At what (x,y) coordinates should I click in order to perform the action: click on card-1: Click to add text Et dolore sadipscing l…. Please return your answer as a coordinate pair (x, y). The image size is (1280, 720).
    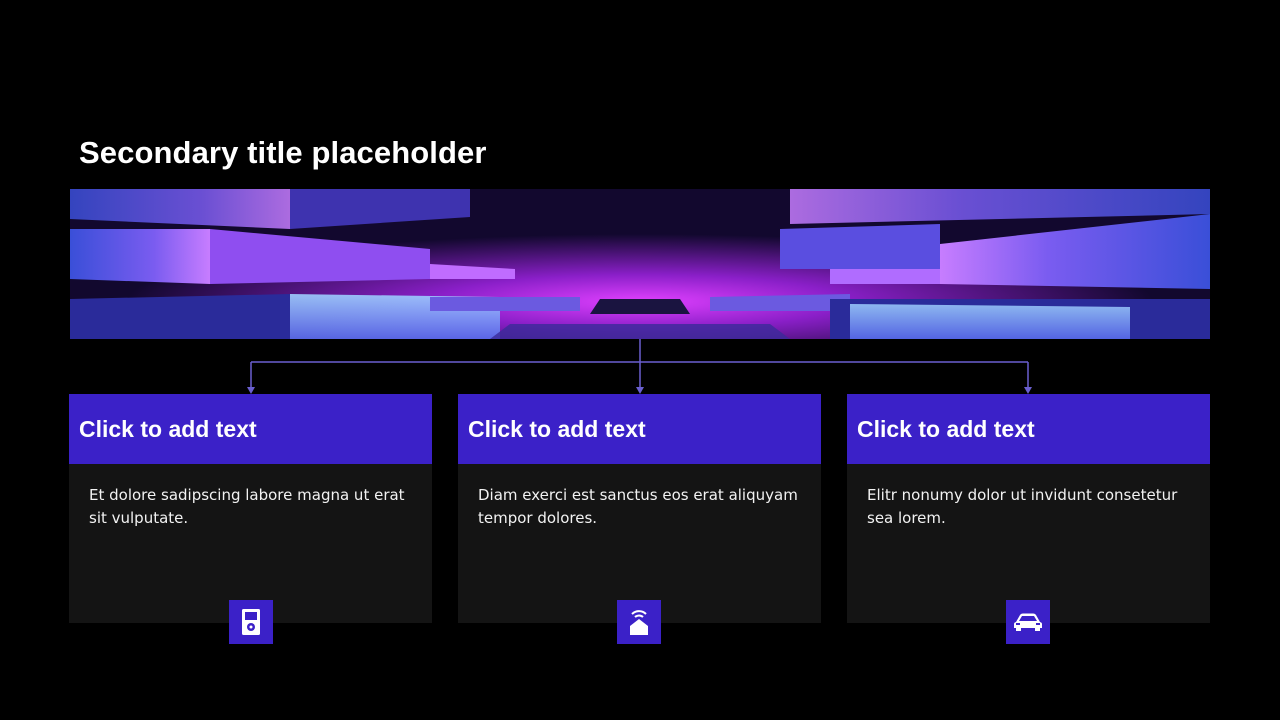
    Looking at the image, I should click on (250, 508).